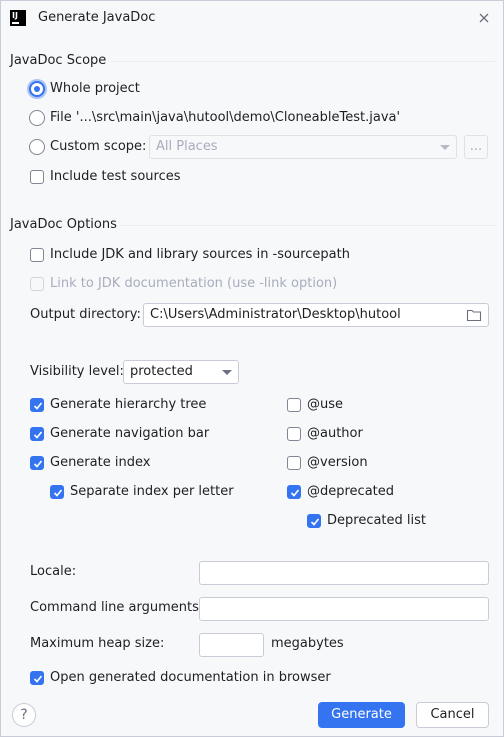 This screenshot has width=504, height=737. I want to click on cmdline-input, so click(344, 609).